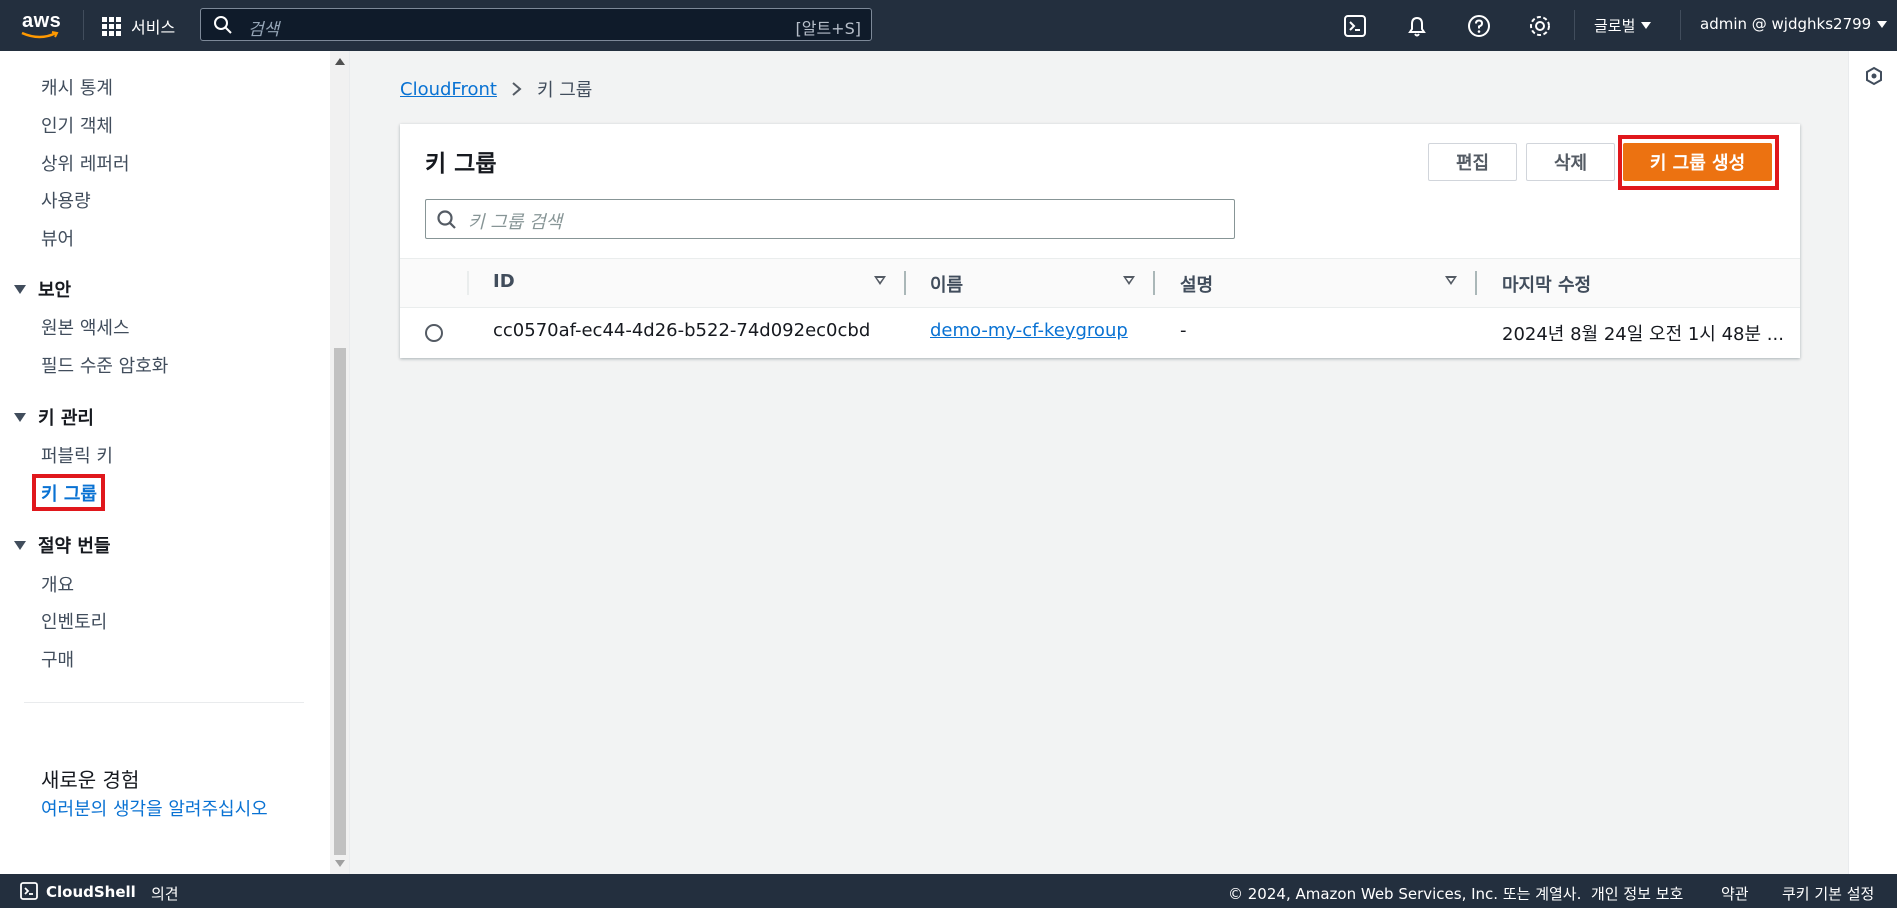 The height and width of the screenshot is (908, 1897). I want to click on sidebar-section-title: 보안, so click(55, 290).